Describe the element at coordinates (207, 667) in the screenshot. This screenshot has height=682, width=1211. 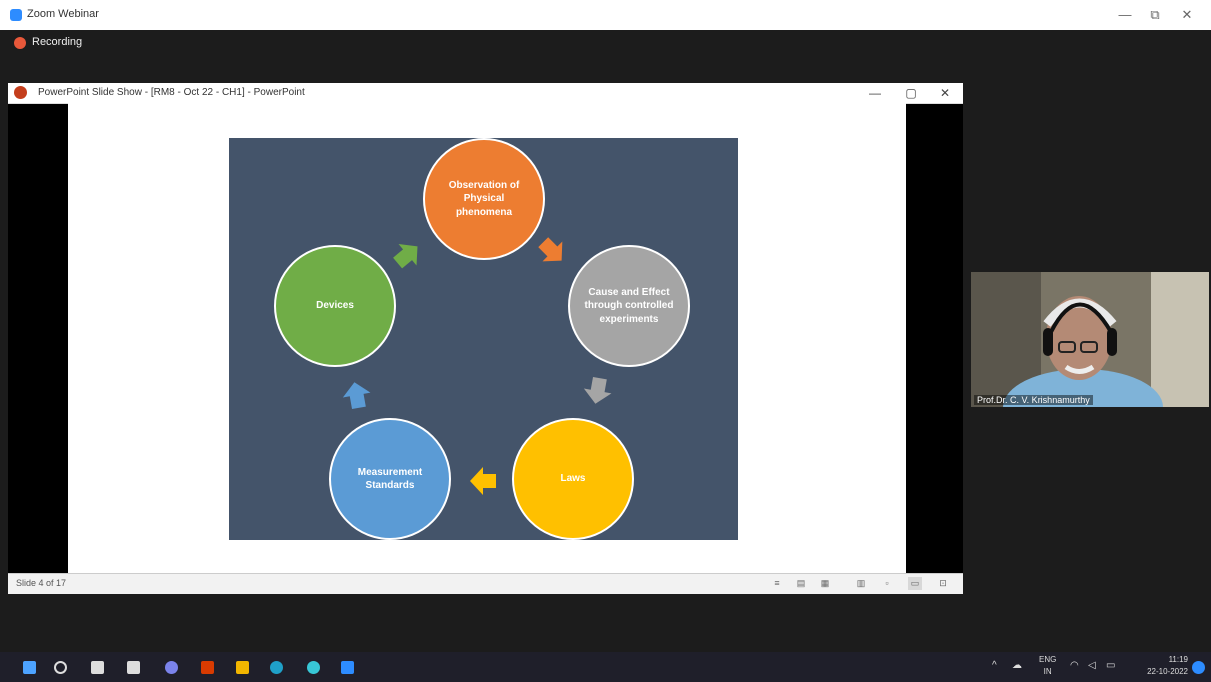
I see `office-icon` at that location.